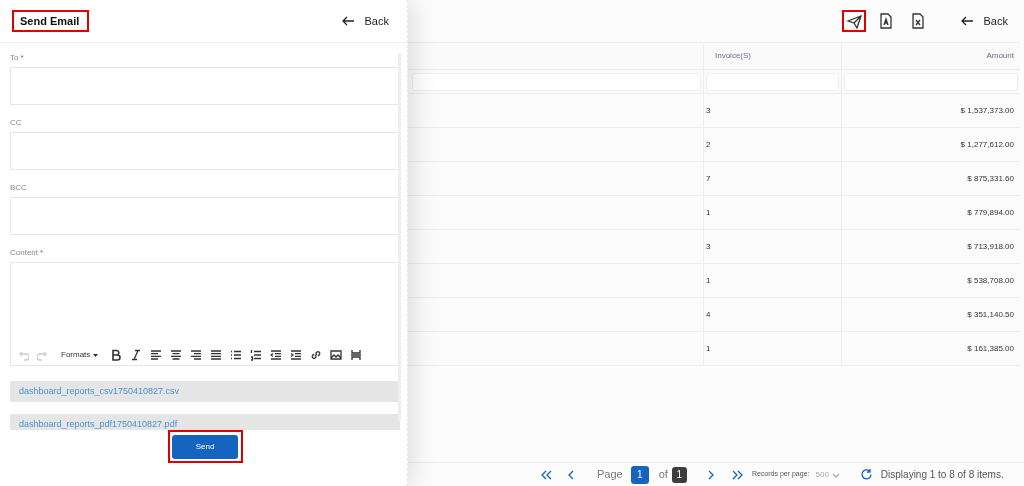  I want to click on table-cell: 2, so click(772, 144).